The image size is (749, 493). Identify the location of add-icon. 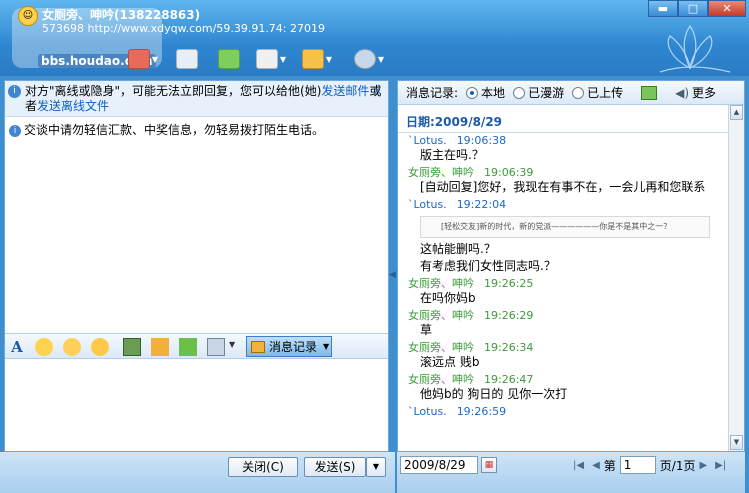
(229, 59).